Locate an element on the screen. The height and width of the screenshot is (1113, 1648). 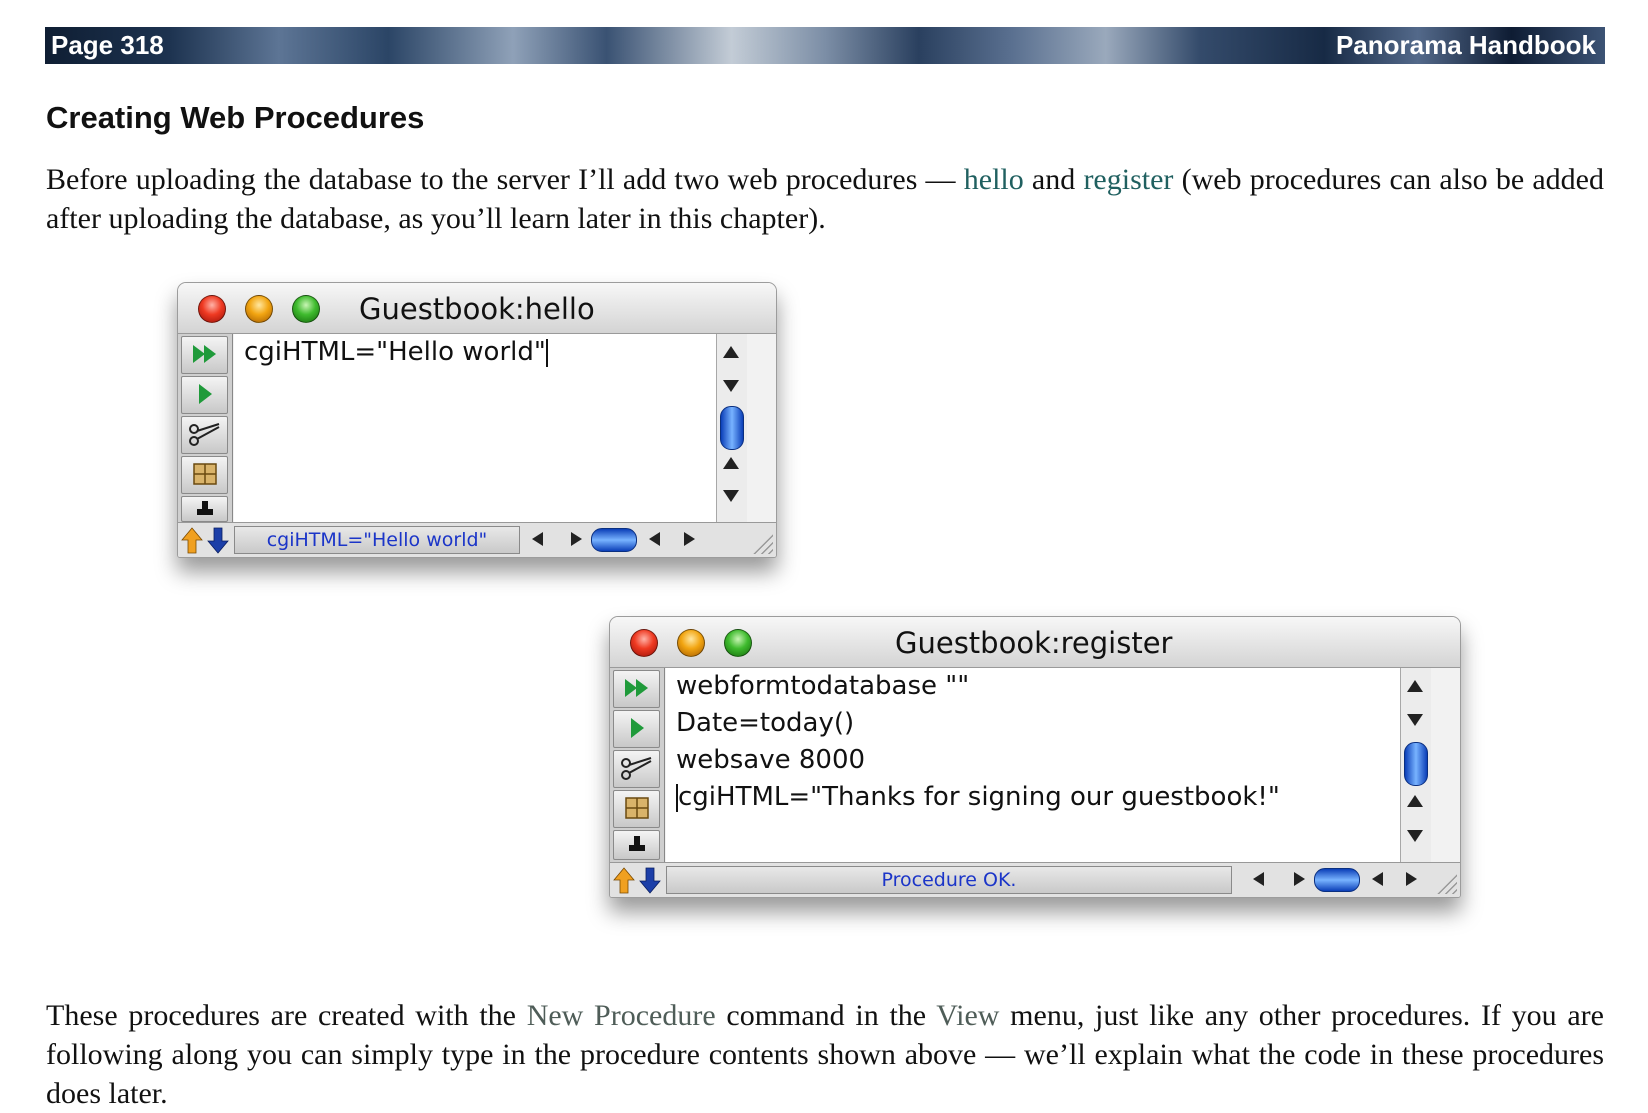
code-line: cgiHTML="Hello world" is located at coordinates (396, 352).